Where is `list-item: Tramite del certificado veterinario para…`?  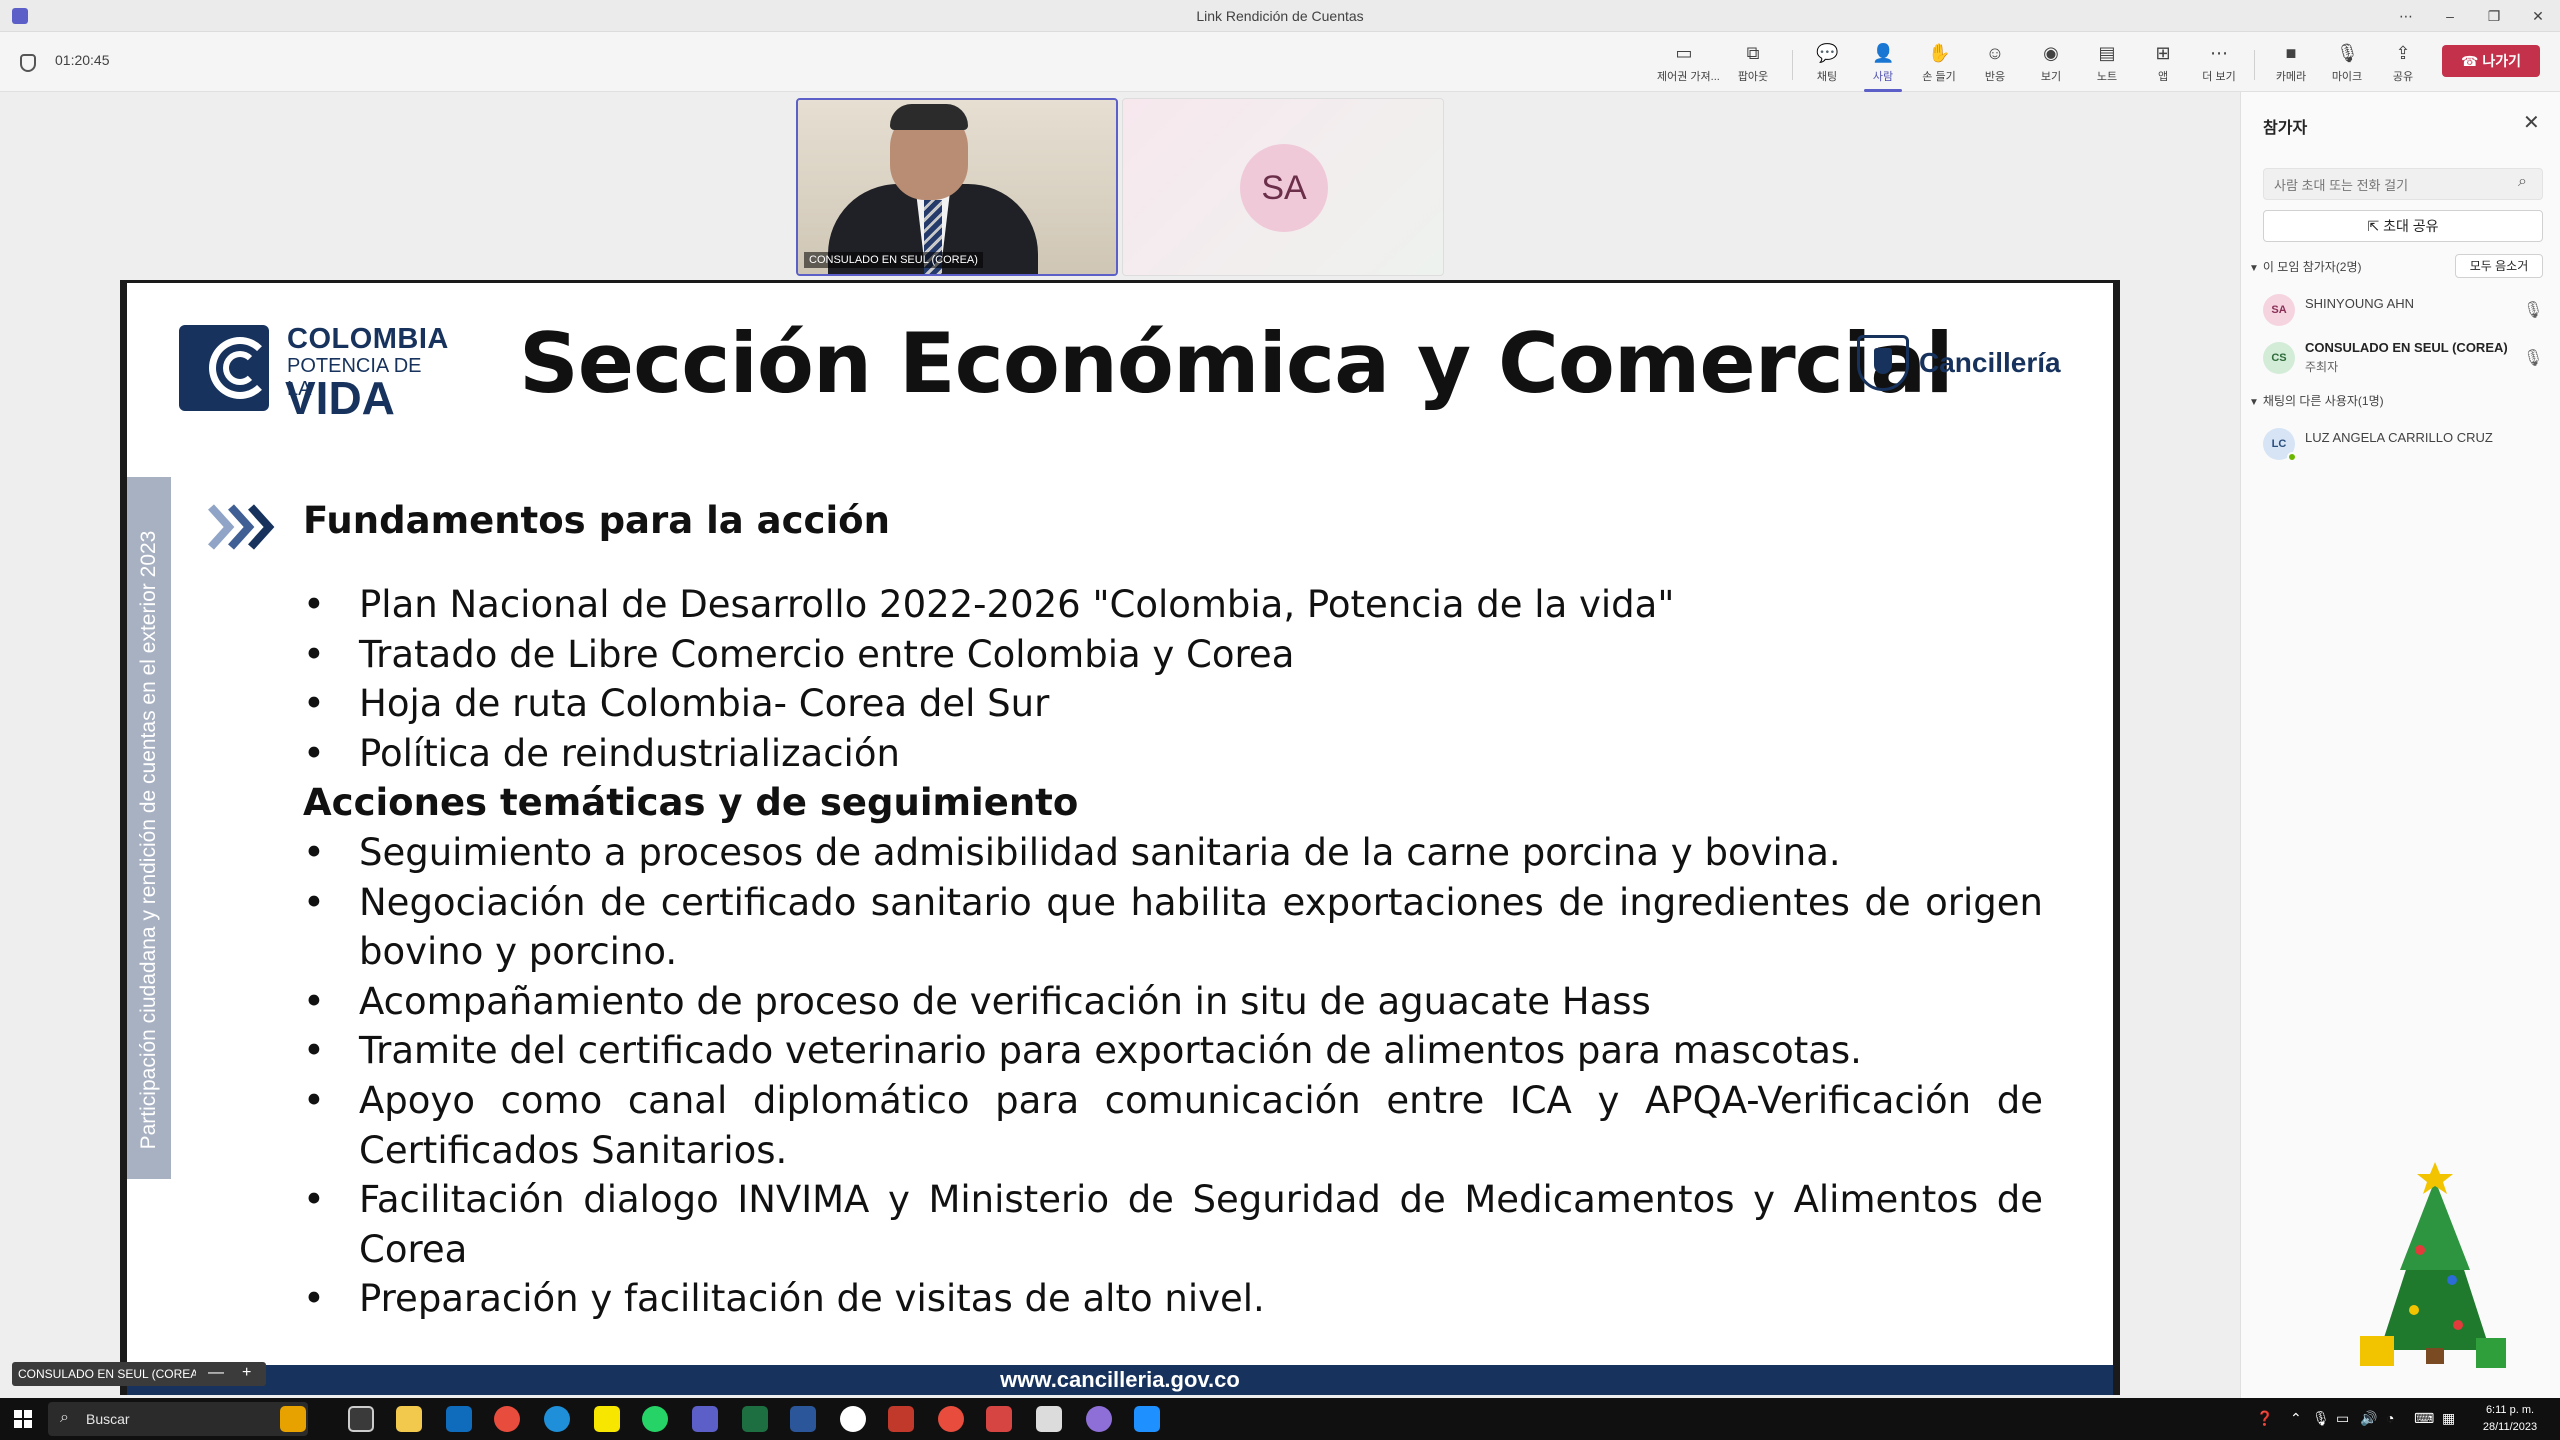
list-item: Tramite del certificado veterinario para… is located at coordinates (1173, 1051).